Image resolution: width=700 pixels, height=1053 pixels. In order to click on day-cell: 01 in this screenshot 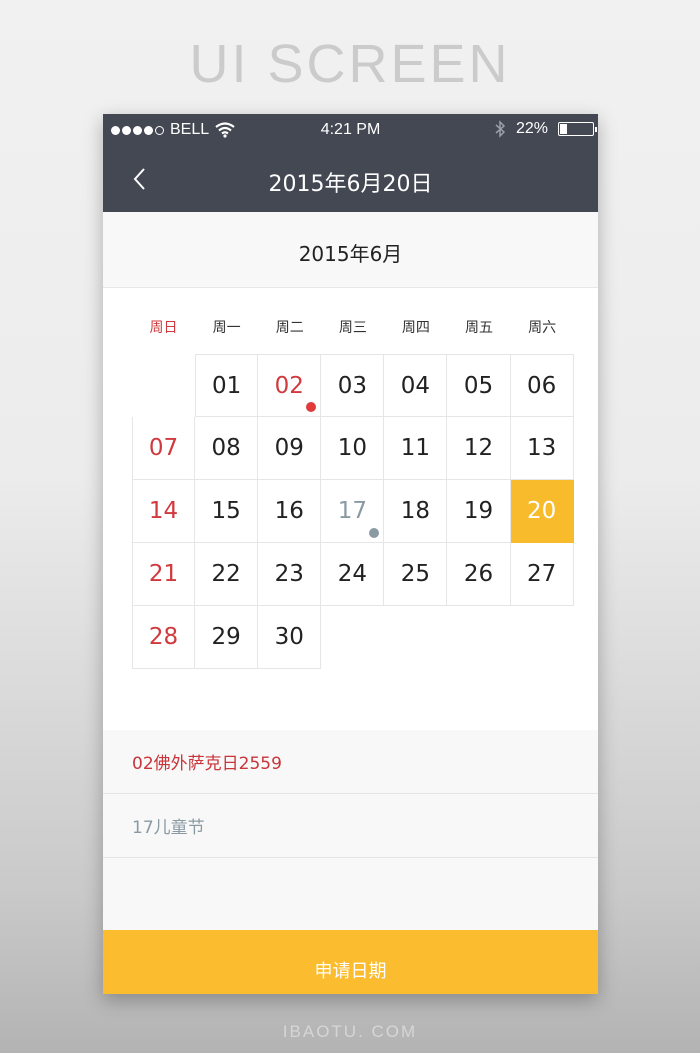, I will do `click(227, 385)`.